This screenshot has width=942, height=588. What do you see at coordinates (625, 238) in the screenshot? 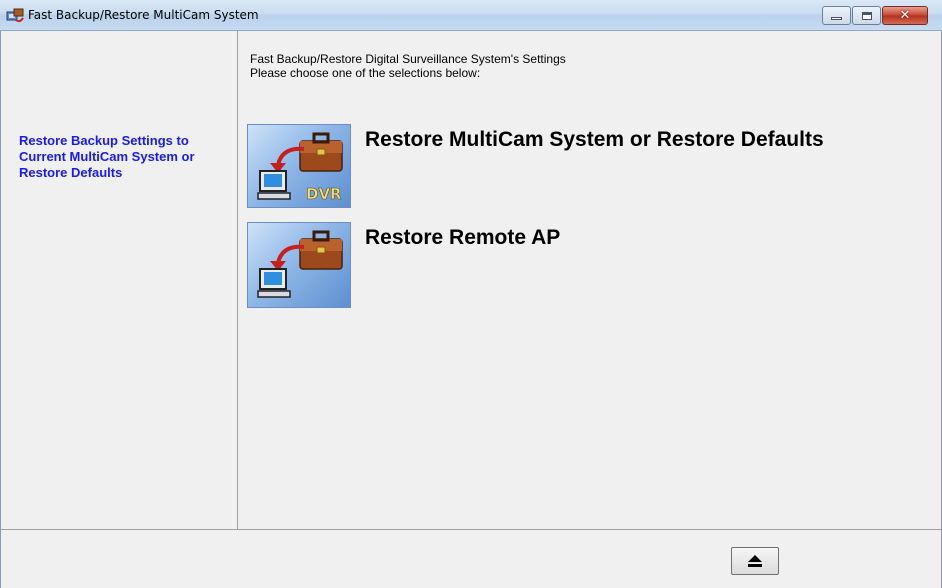
I see `restore-remote-ap-label: Restore Remote AP` at bounding box center [625, 238].